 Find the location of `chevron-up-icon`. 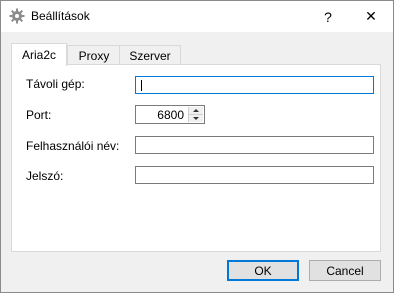

chevron-up-icon is located at coordinates (196, 110).